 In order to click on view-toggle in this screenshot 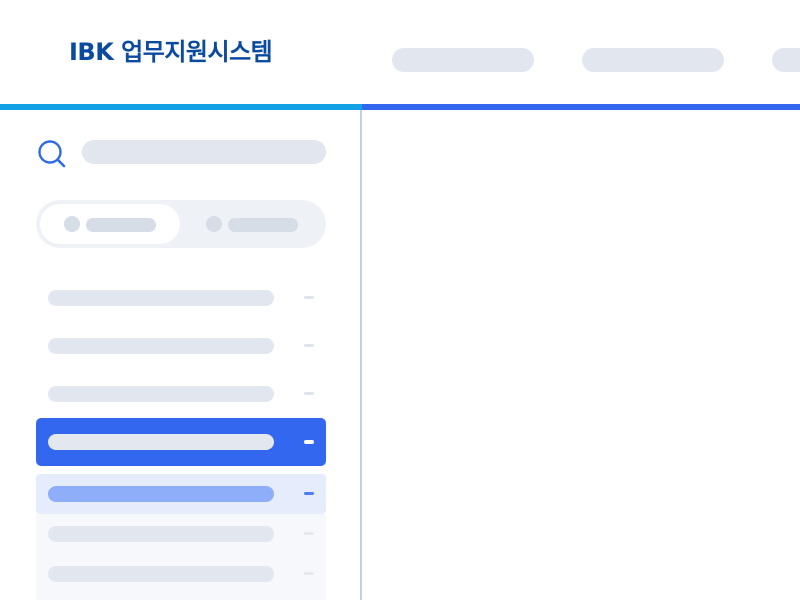, I will do `click(181, 224)`.